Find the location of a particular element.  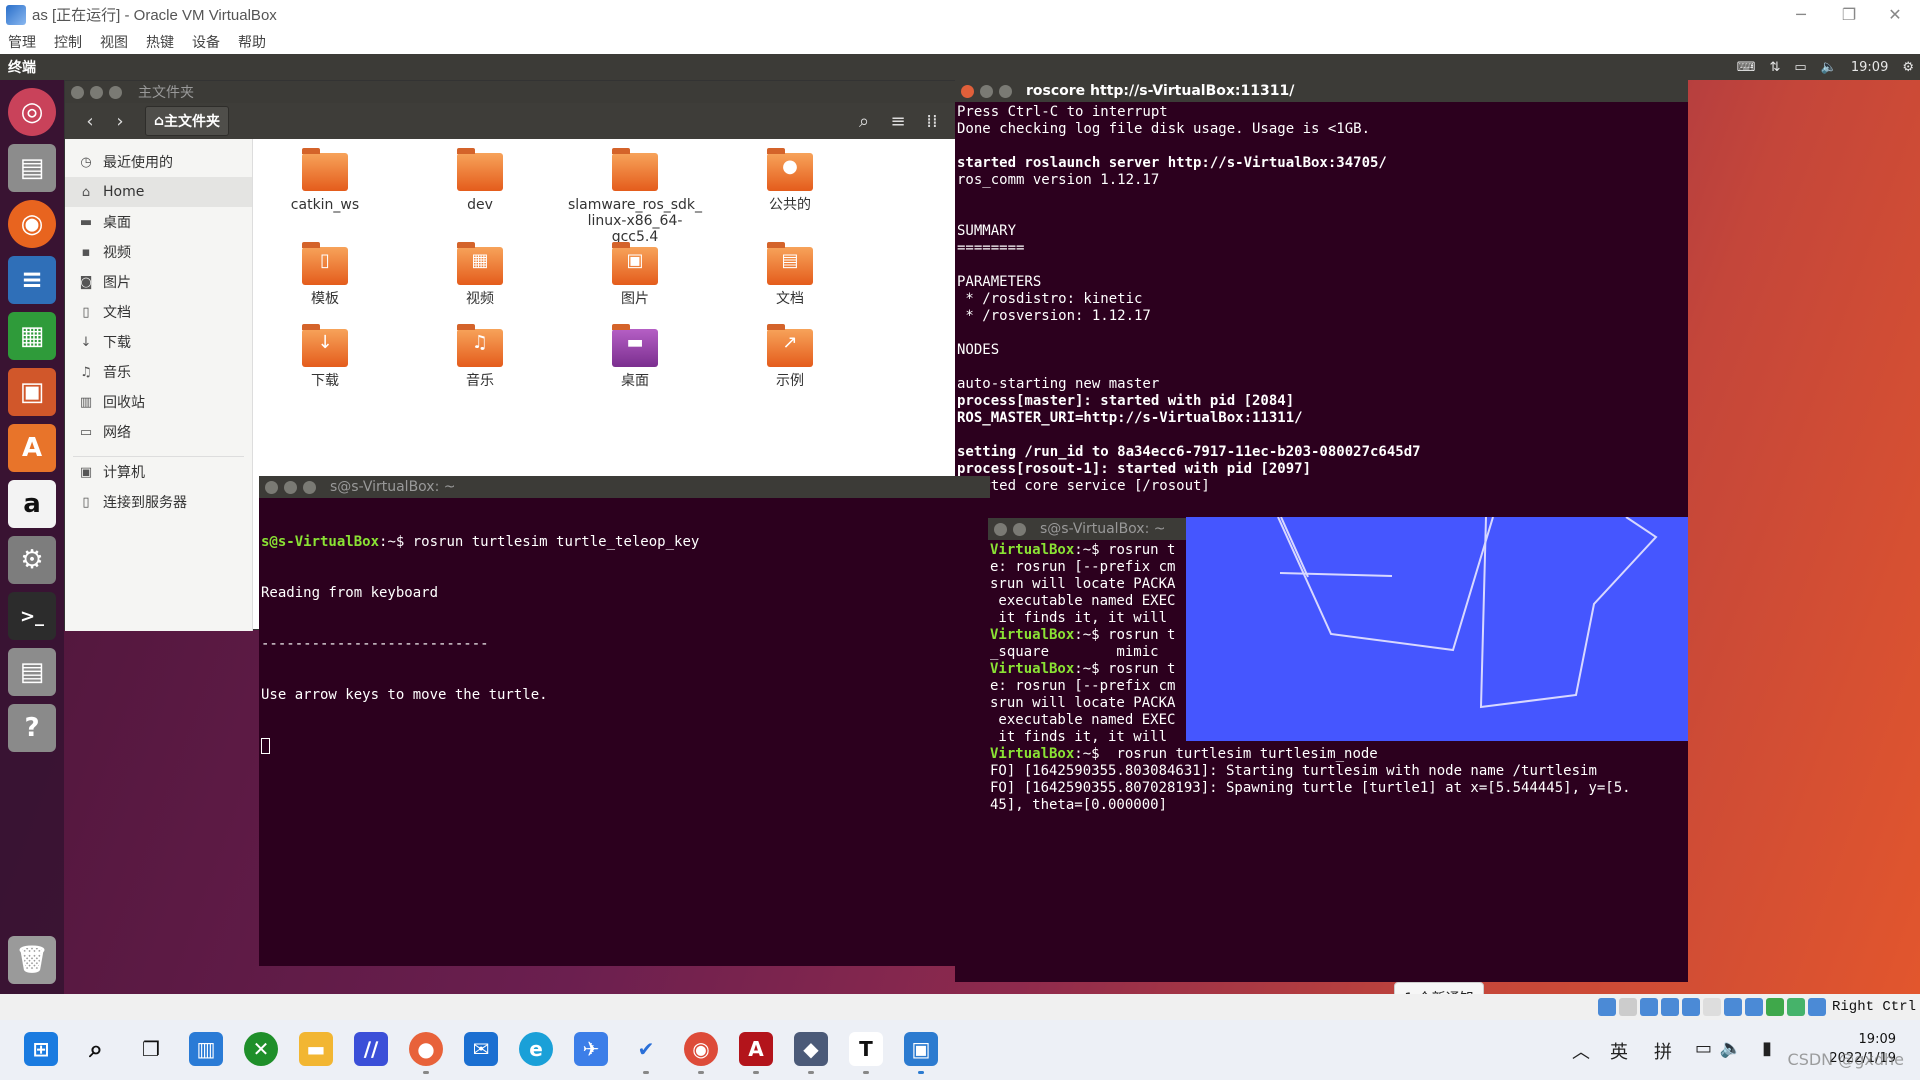

optical-drive-icon is located at coordinates (1627, 1007).